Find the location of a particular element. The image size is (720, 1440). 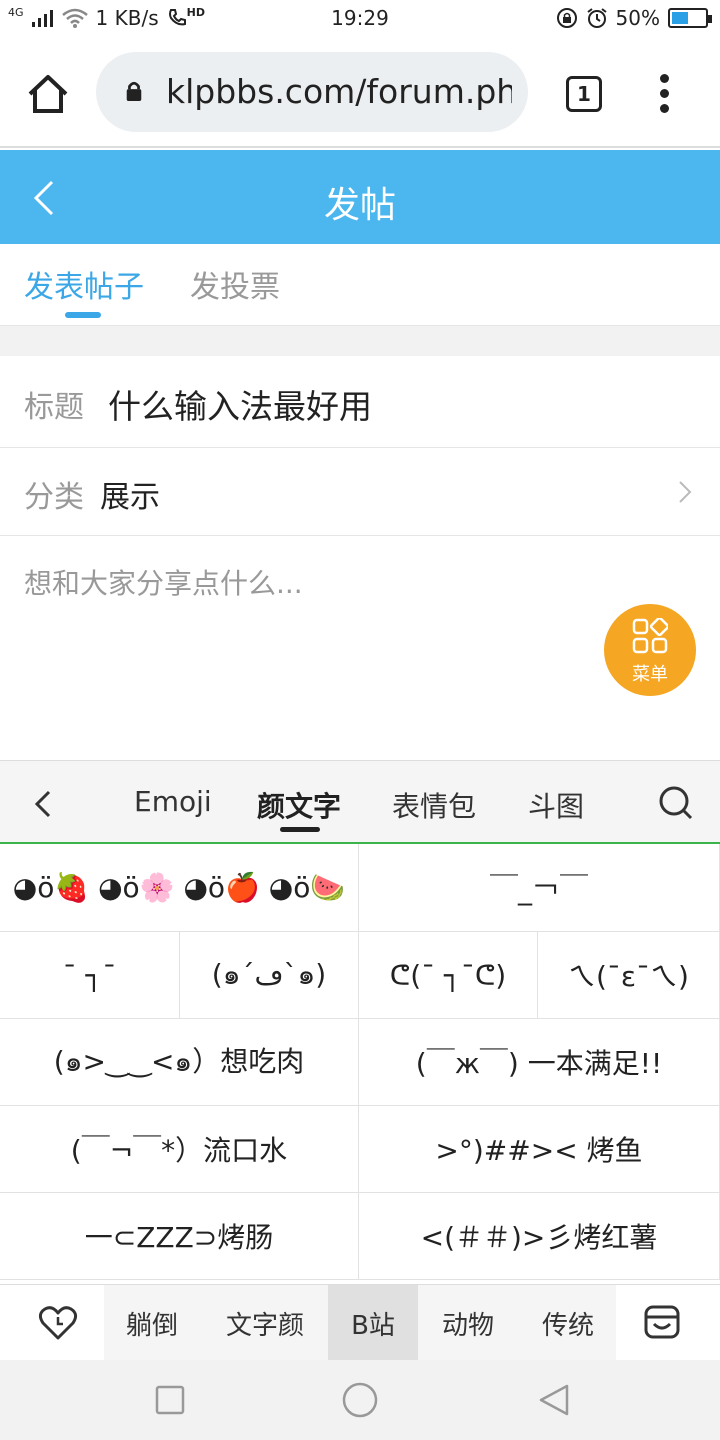

alarm-icon is located at coordinates (596, 18).